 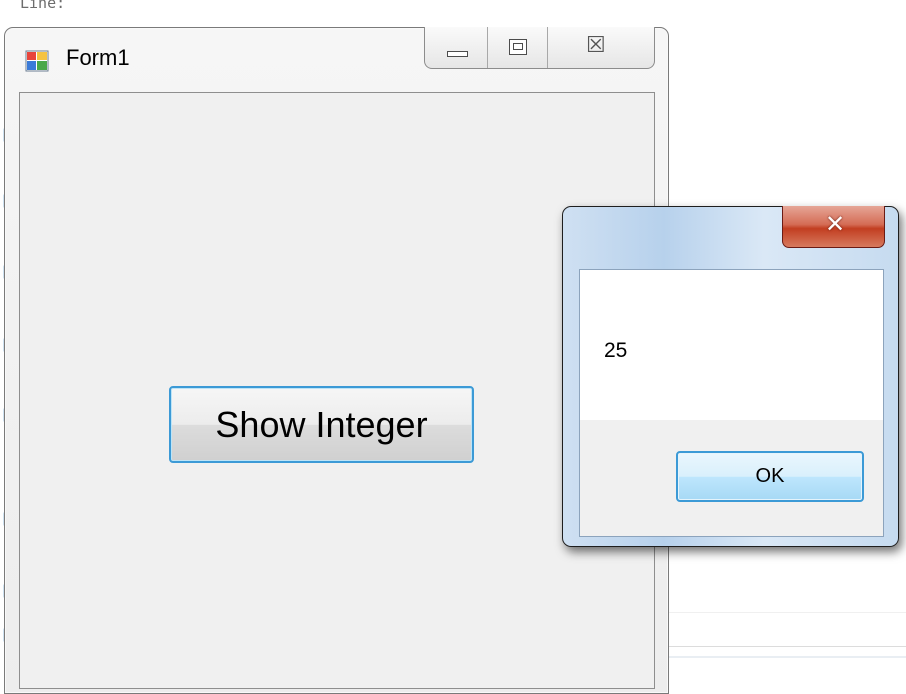 What do you see at coordinates (321, 424) in the screenshot?
I see `show-integer-button: Show Integer` at bounding box center [321, 424].